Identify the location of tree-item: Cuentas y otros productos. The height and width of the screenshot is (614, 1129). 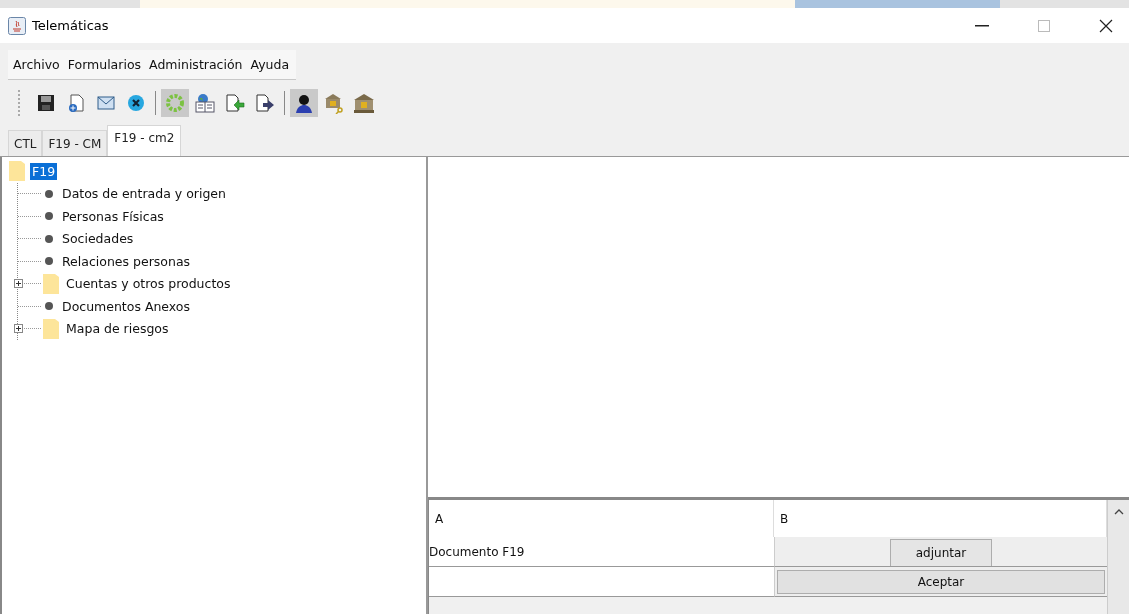
(148, 284).